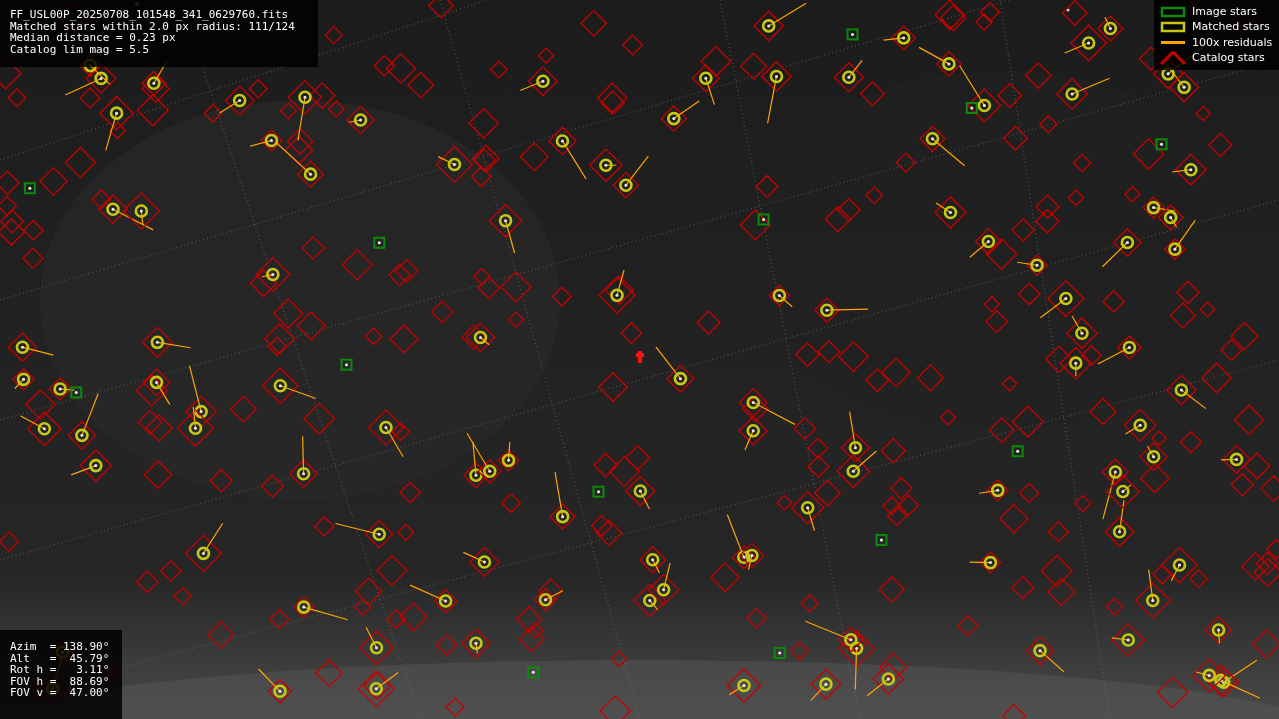 This screenshot has width=1279, height=719. Describe the element at coordinates (1224, 11) in the screenshot. I see `legend-label: Image stars` at that location.